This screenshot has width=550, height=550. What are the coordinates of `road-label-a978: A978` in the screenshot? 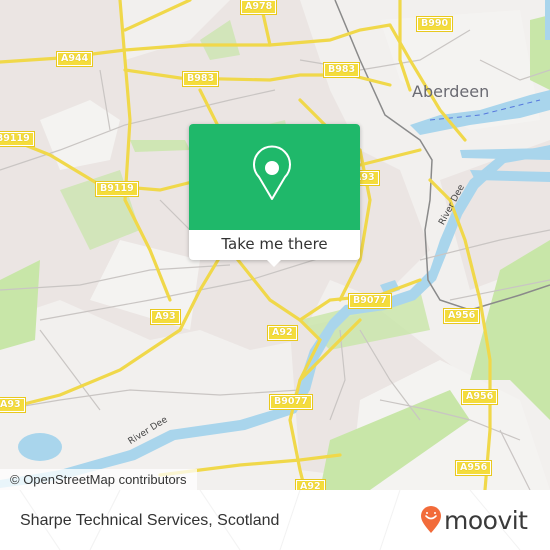 It's located at (258, 7).